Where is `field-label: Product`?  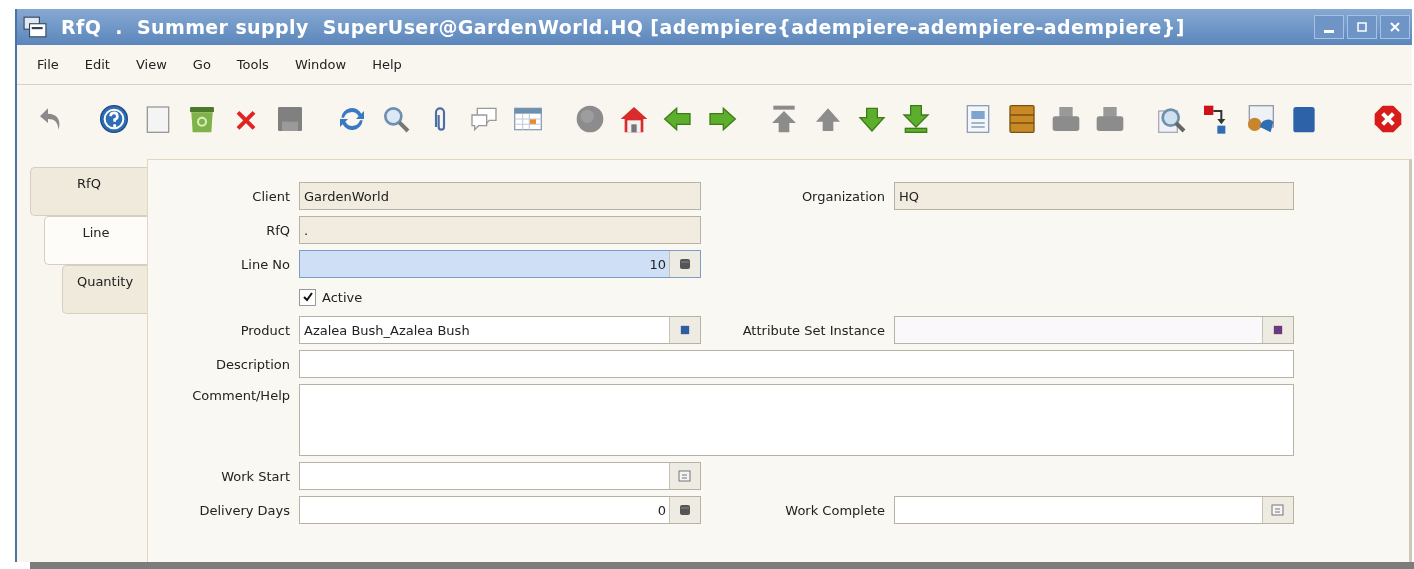 field-label: Product is located at coordinates (265, 330).